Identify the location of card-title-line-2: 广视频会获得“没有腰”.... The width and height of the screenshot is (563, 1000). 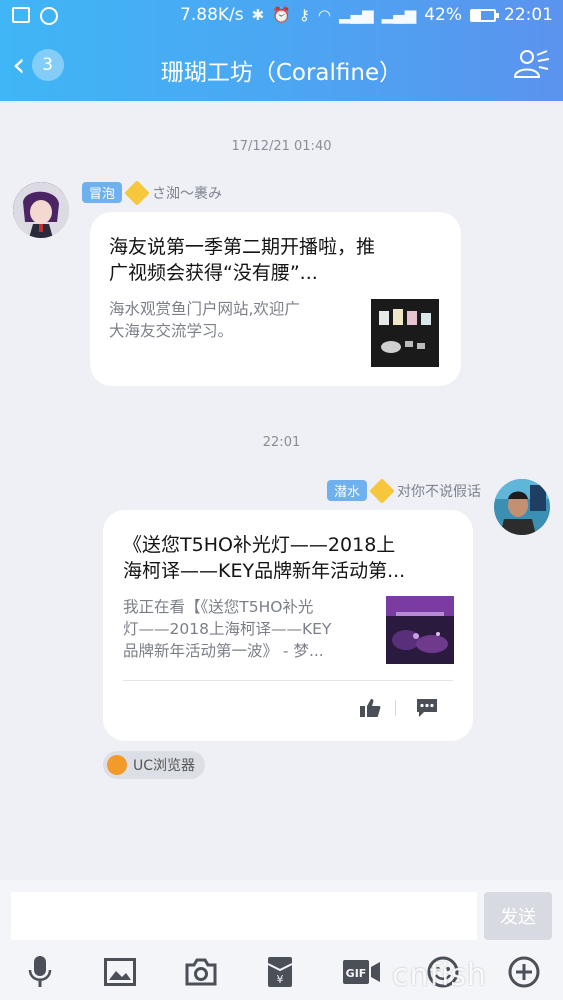
(213, 273).